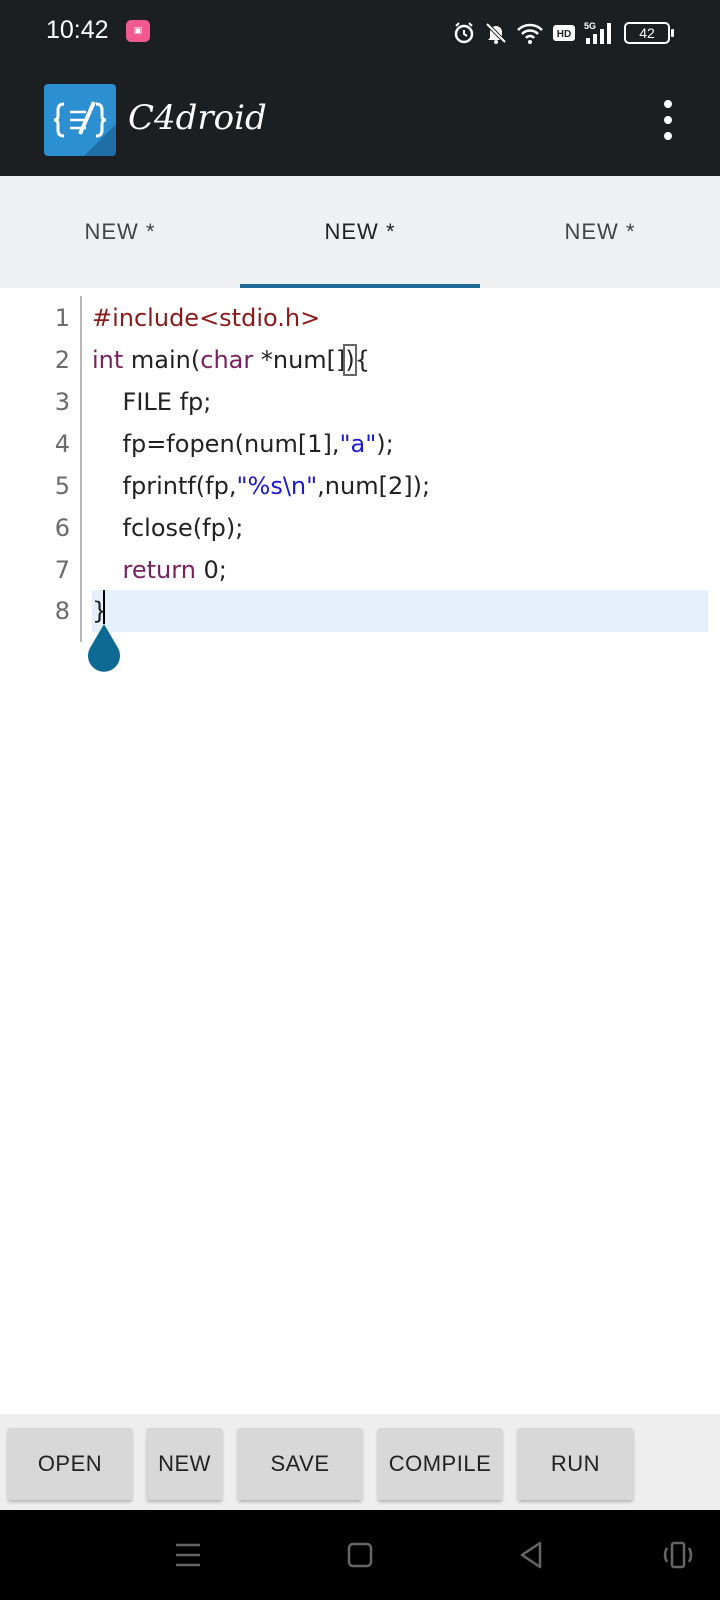 The height and width of the screenshot is (1600, 720). What do you see at coordinates (649, 33) in the screenshot?
I see `battery-icon: 42` at bounding box center [649, 33].